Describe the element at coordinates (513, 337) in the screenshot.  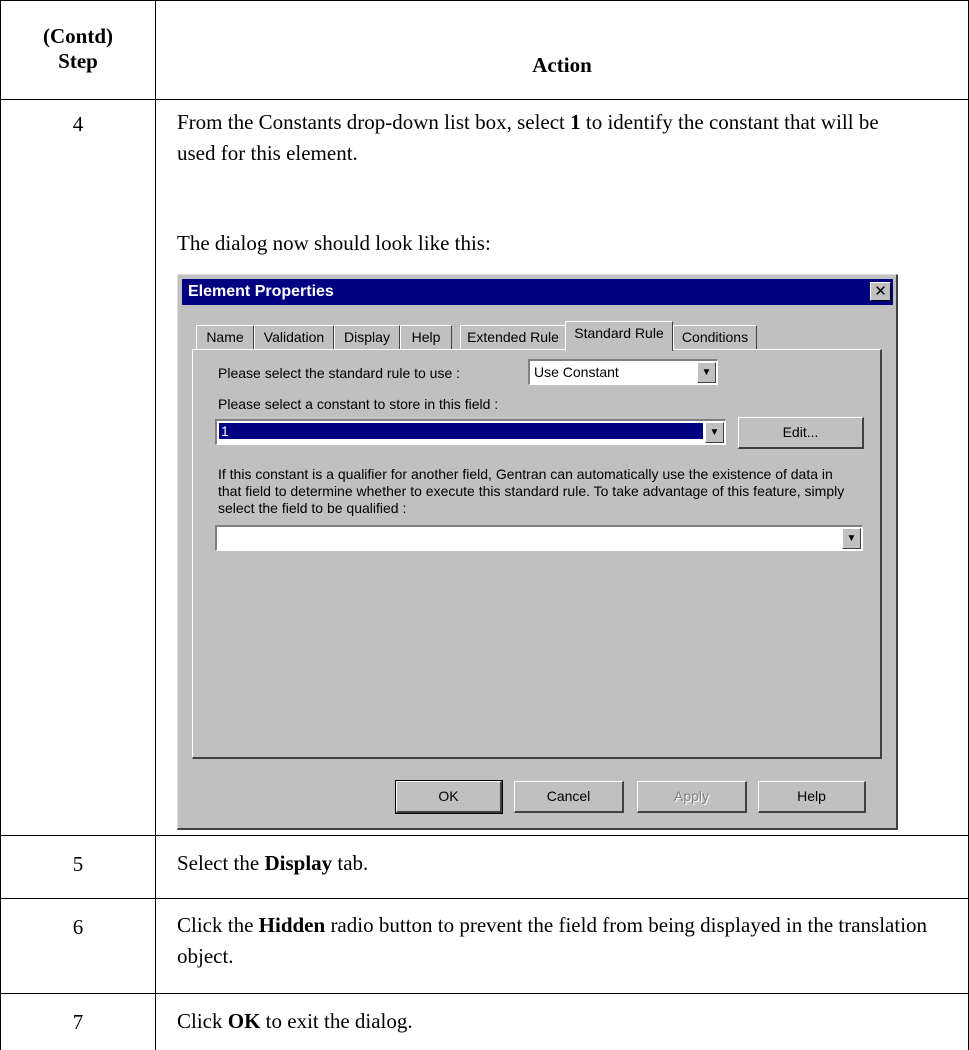
I see `tab-extended-rule: Extended Rule` at that location.